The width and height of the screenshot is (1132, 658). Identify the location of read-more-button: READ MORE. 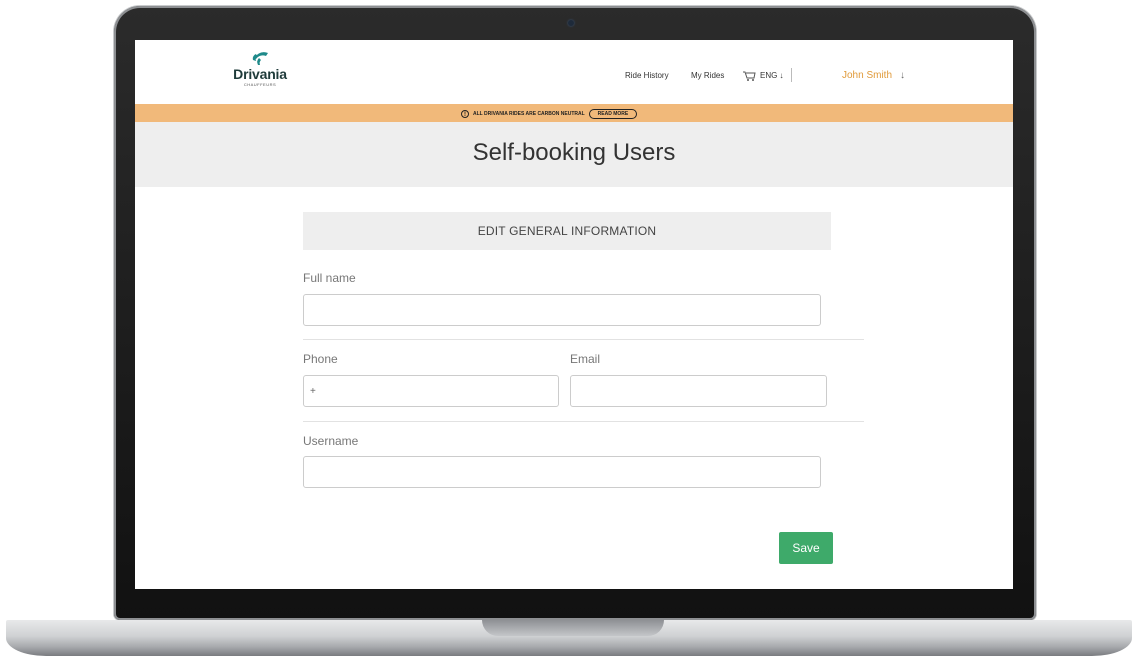
(613, 113).